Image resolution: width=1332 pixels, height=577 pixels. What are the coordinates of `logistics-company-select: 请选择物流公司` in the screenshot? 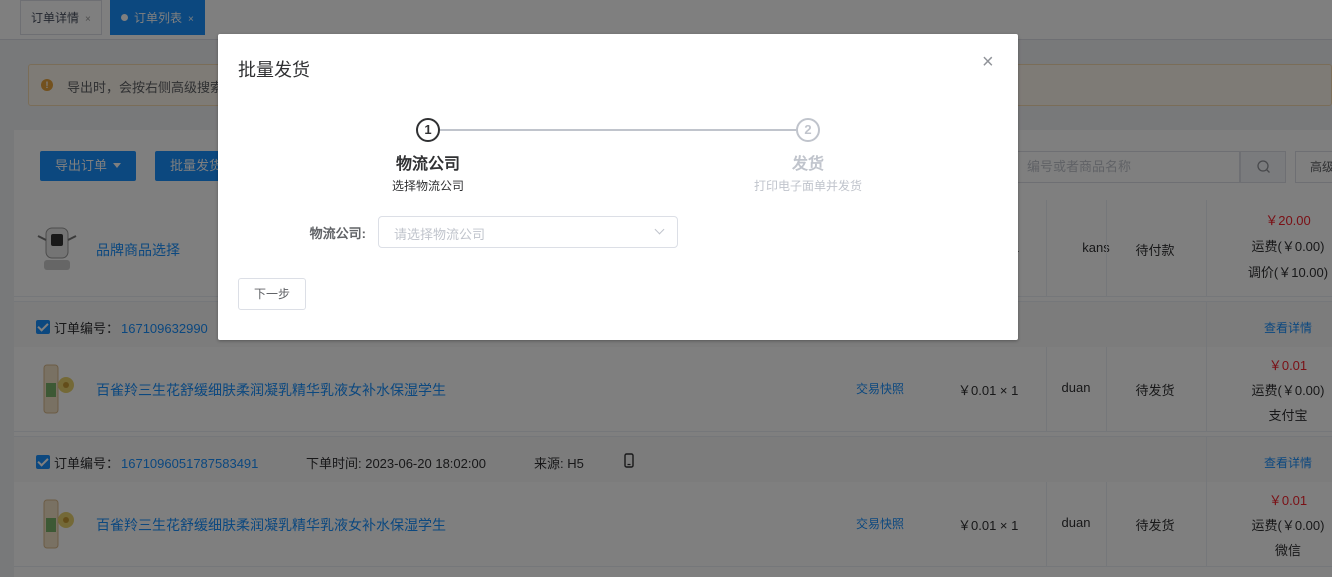 It's located at (528, 232).